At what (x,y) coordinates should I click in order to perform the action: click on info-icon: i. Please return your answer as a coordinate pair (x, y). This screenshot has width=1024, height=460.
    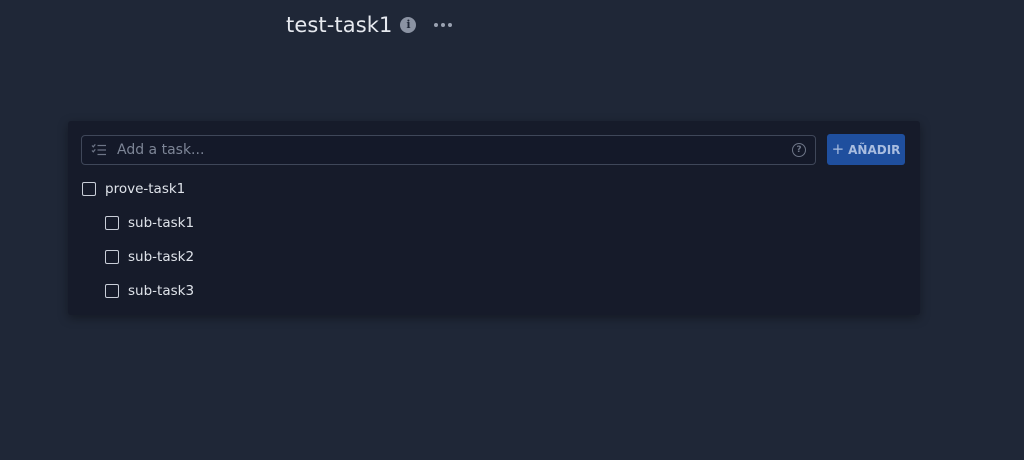
    Looking at the image, I should click on (408, 25).